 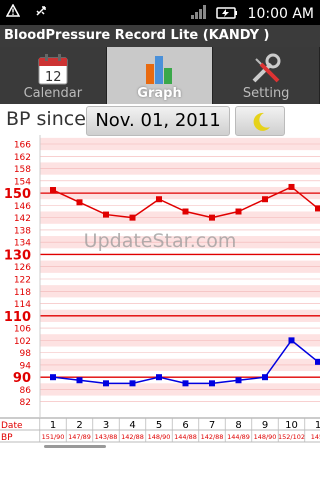 I want to click on night-mode-button, so click(x=260, y=121).